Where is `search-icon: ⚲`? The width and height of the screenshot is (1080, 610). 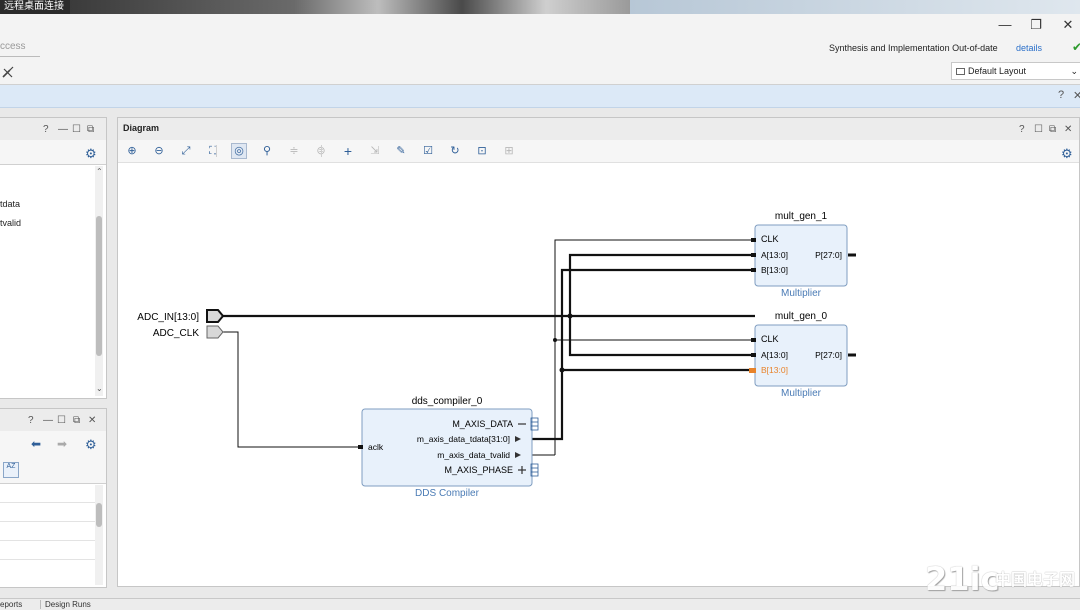
search-icon: ⚲ is located at coordinates (267, 151).